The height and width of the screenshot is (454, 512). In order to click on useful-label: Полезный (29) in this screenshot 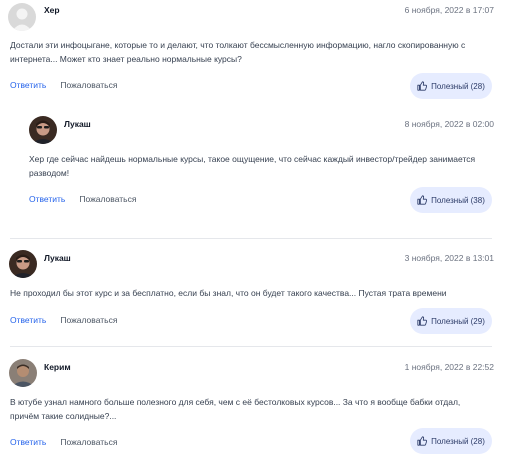, I will do `click(458, 321)`.